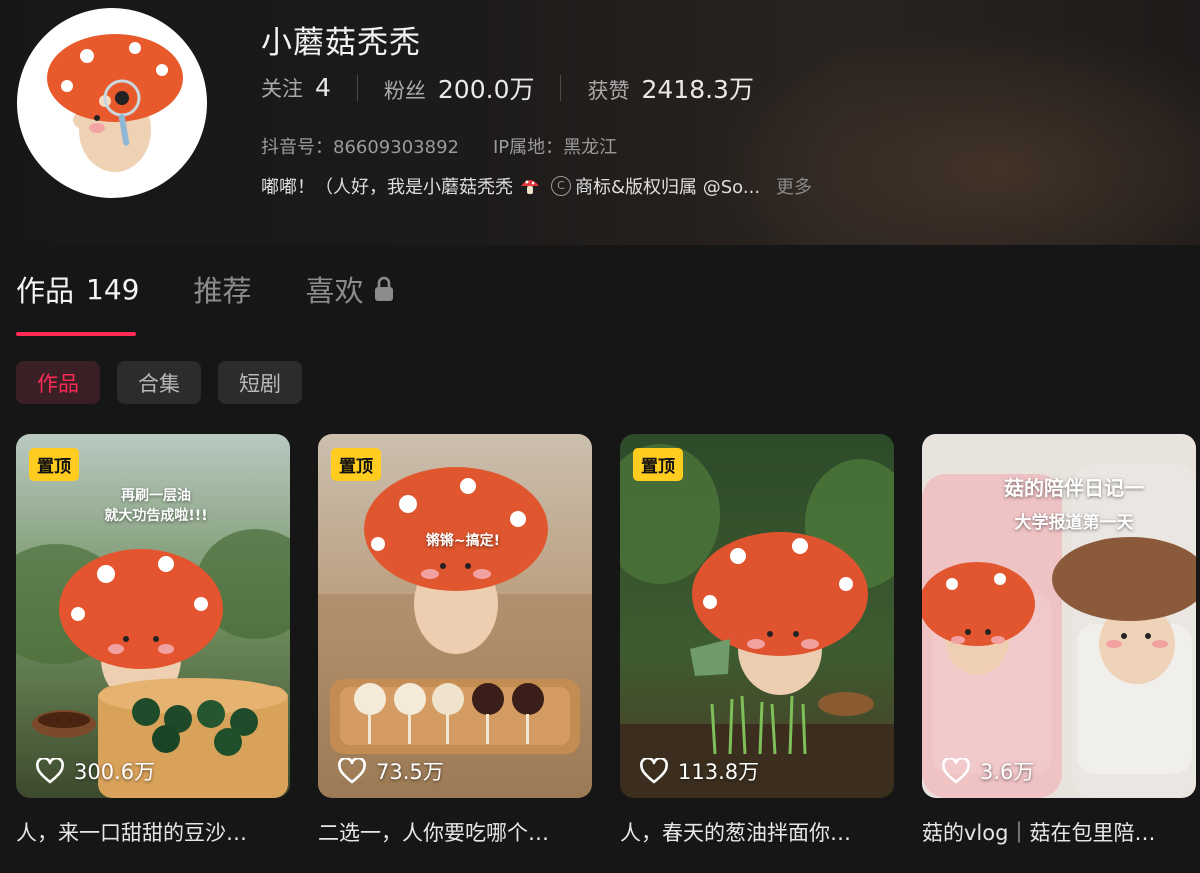 Image resolution: width=1200 pixels, height=873 pixels. I want to click on tab-works-label: 作品, so click(45, 291).